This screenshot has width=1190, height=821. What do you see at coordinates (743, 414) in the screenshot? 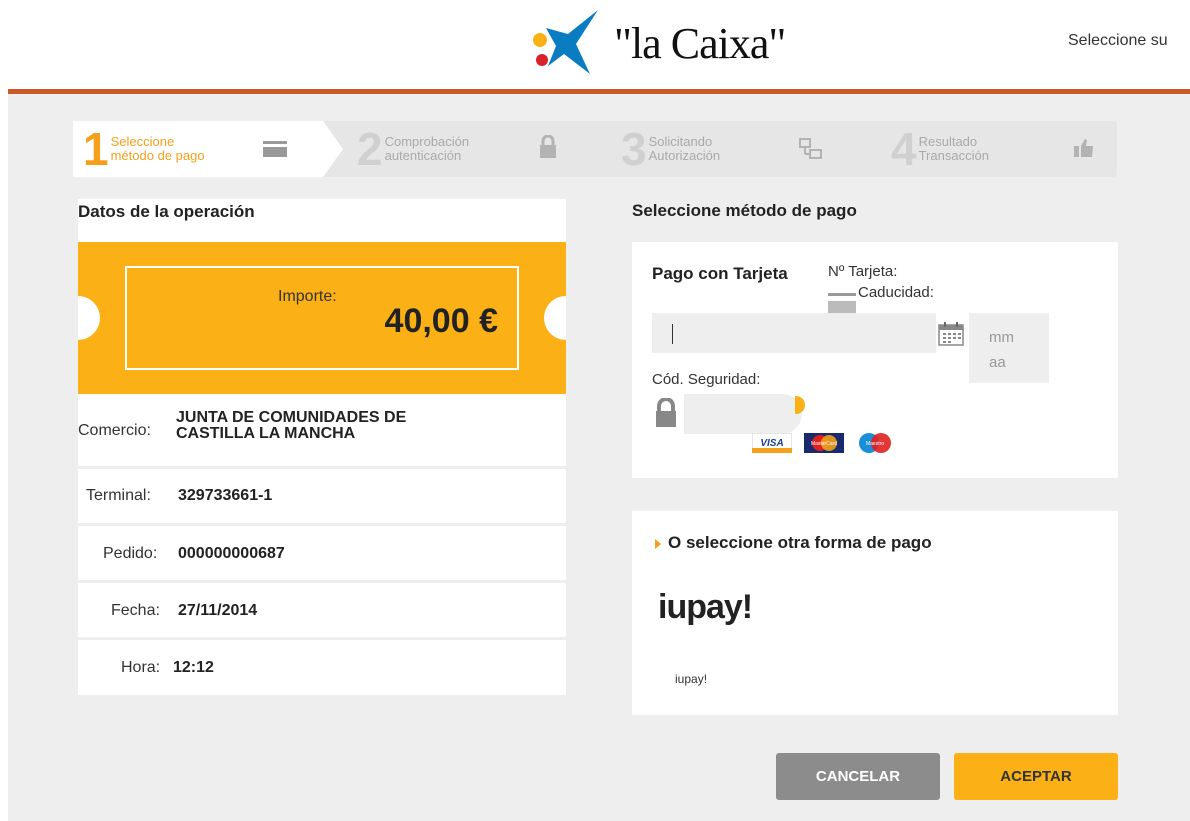
I see `security-code-input` at bounding box center [743, 414].